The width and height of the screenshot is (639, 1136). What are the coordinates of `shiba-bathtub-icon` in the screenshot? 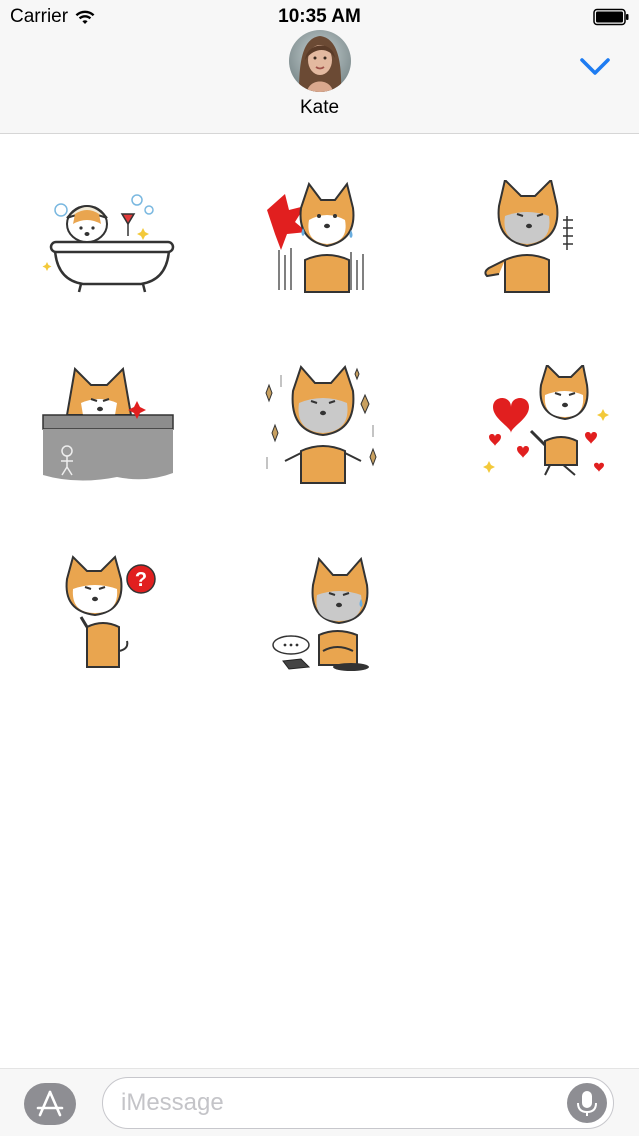 It's located at (108, 243).